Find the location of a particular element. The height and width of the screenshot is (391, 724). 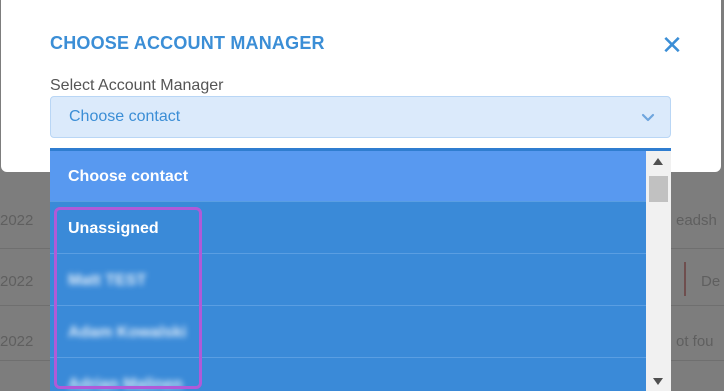

option-label: Adrian Malinen is located at coordinates (125, 383).